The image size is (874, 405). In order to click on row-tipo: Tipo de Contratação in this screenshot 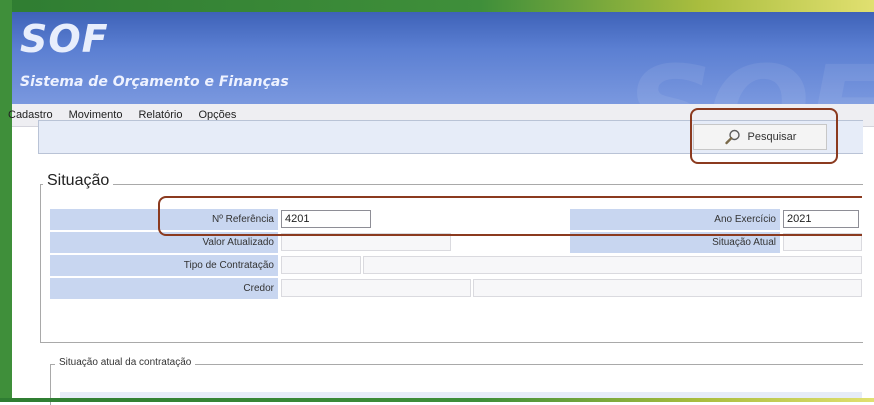, I will do `click(456, 265)`.